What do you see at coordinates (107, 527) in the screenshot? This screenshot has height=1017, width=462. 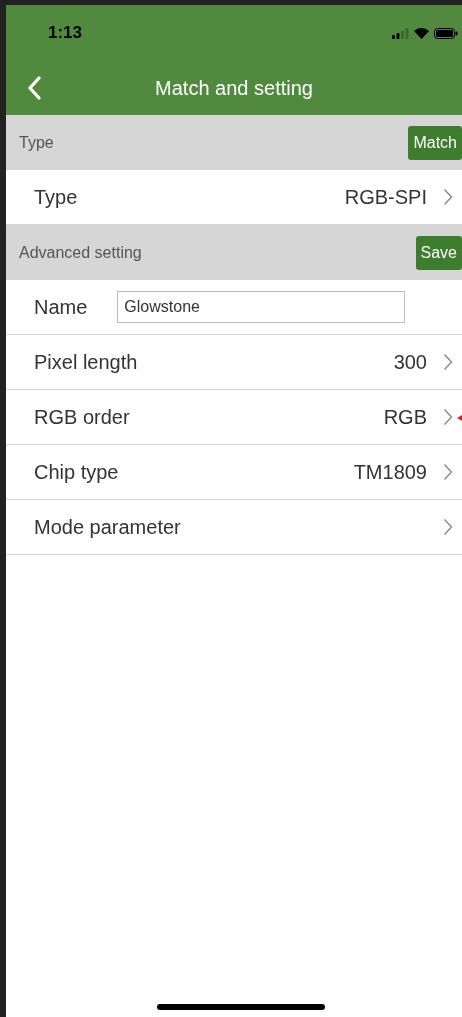 I see `row-label: Mode parameter` at bounding box center [107, 527].